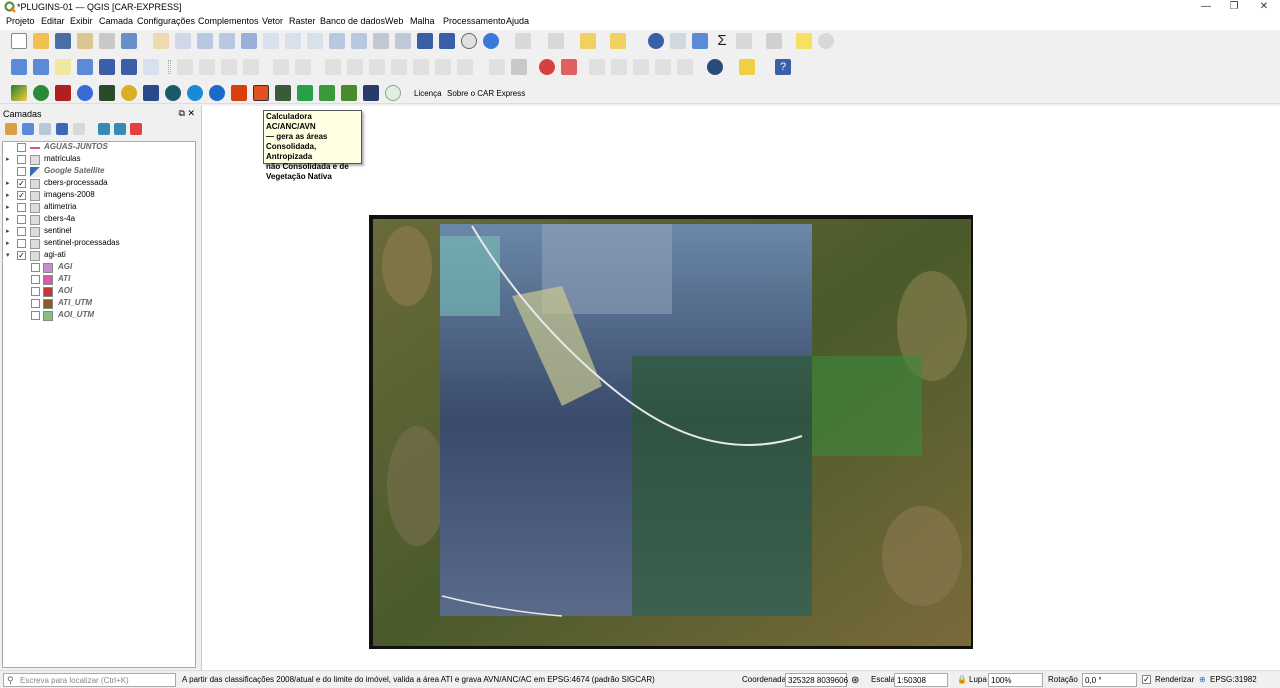 Image resolution: width=1280 pixels, height=688 pixels. I want to click on show-bookmarks-icon, so click(447, 41).